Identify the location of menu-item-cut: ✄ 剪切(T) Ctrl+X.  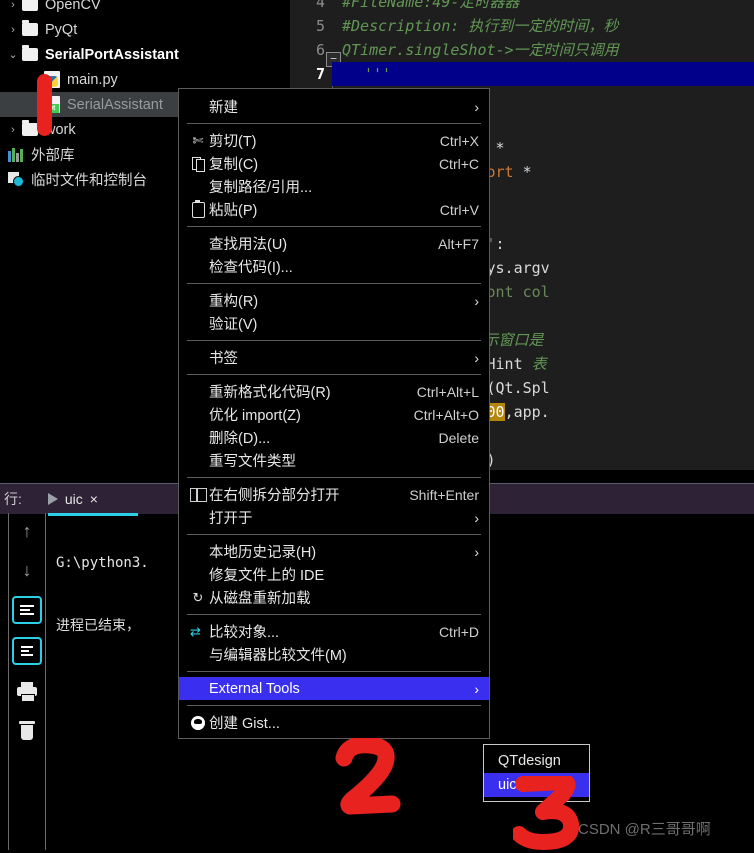
(334, 140).